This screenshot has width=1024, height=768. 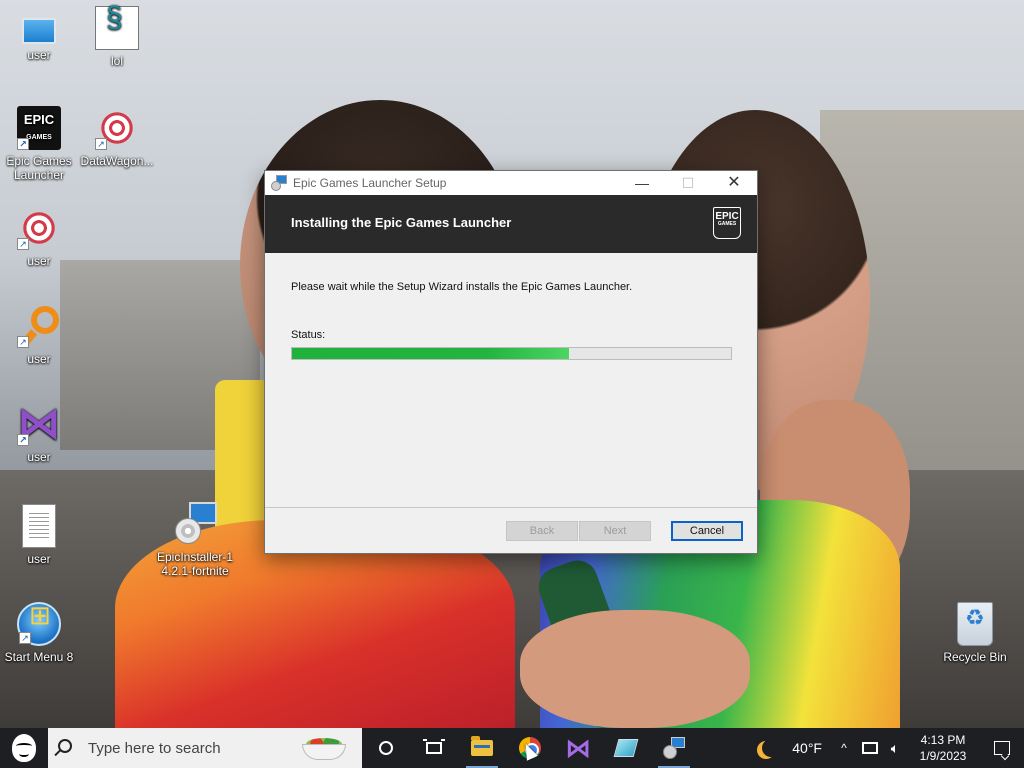 I want to click on chevron-up-icon: ^, so click(x=844, y=748).